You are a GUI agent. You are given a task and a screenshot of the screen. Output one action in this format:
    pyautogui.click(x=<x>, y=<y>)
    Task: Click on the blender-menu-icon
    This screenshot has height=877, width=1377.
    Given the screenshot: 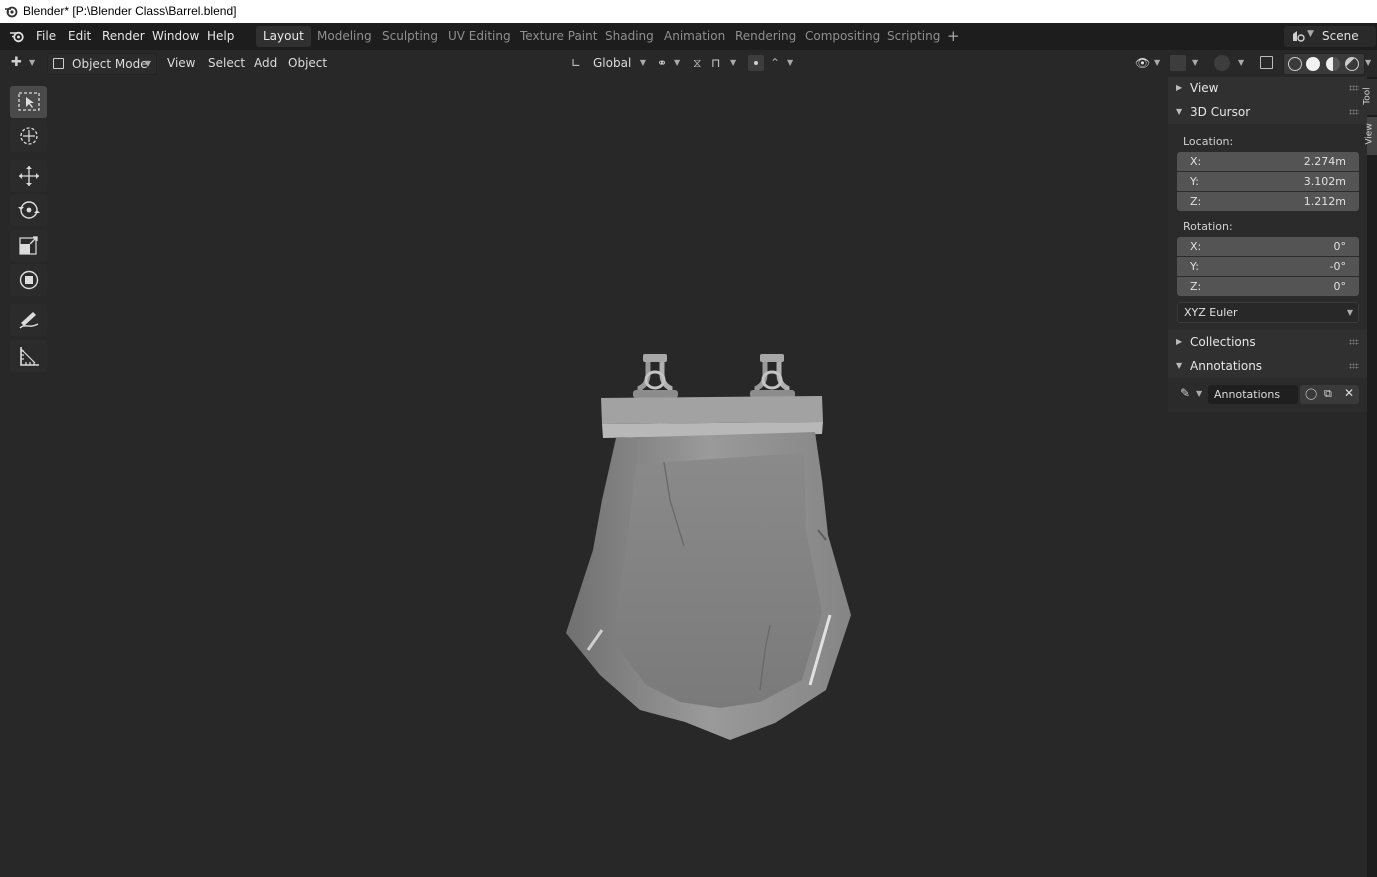 What is the action you would take?
    pyautogui.click(x=17, y=36)
    